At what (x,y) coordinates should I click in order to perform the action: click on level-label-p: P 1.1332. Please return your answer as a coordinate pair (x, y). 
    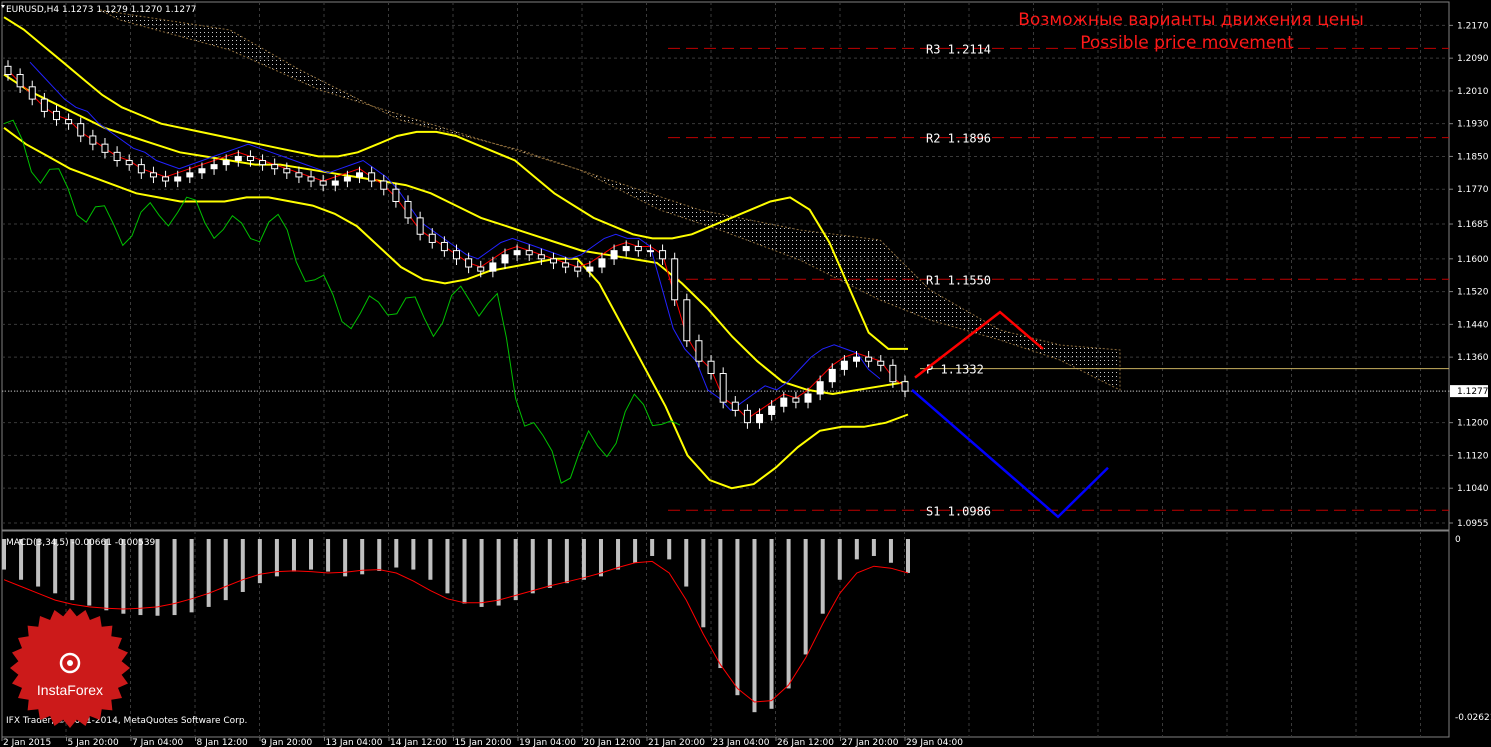
    Looking at the image, I should click on (955, 370).